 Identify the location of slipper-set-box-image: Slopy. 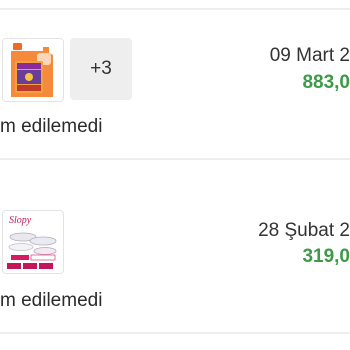
(33, 242).